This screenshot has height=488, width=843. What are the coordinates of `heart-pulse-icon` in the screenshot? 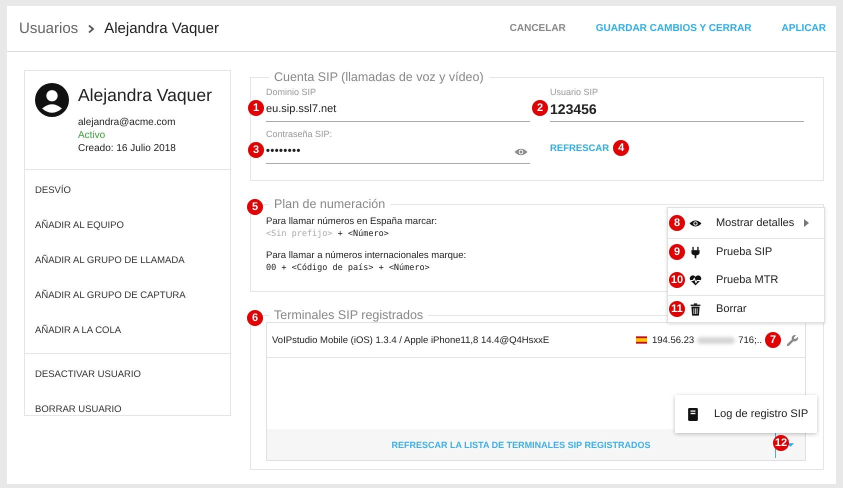 It's located at (695, 280).